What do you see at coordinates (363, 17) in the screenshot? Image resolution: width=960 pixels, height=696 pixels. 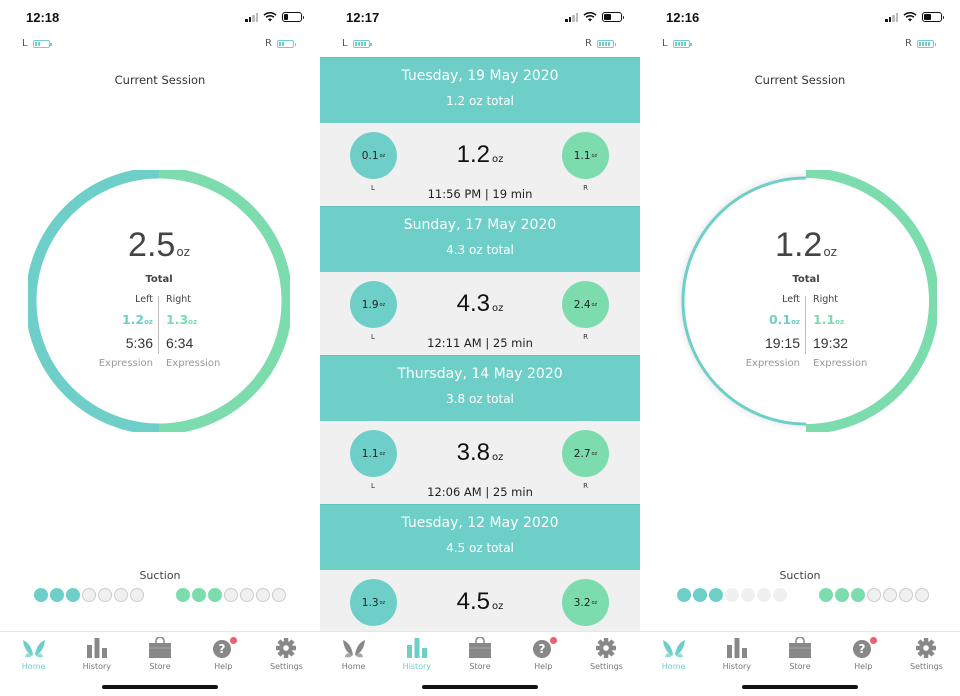 I see `status-time: 12:17` at bounding box center [363, 17].